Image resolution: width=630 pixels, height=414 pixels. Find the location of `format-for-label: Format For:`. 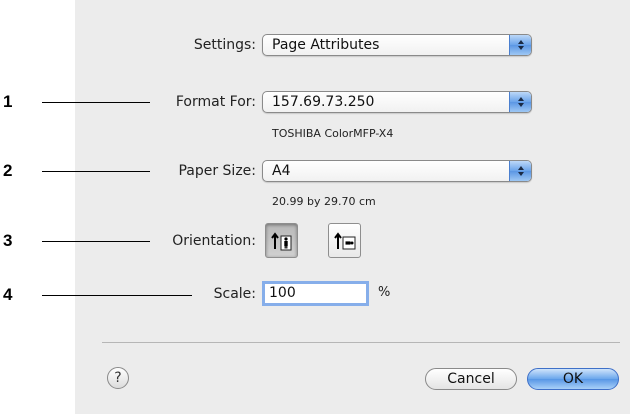

format-for-label: Format For: is located at coordinates (215, 102).